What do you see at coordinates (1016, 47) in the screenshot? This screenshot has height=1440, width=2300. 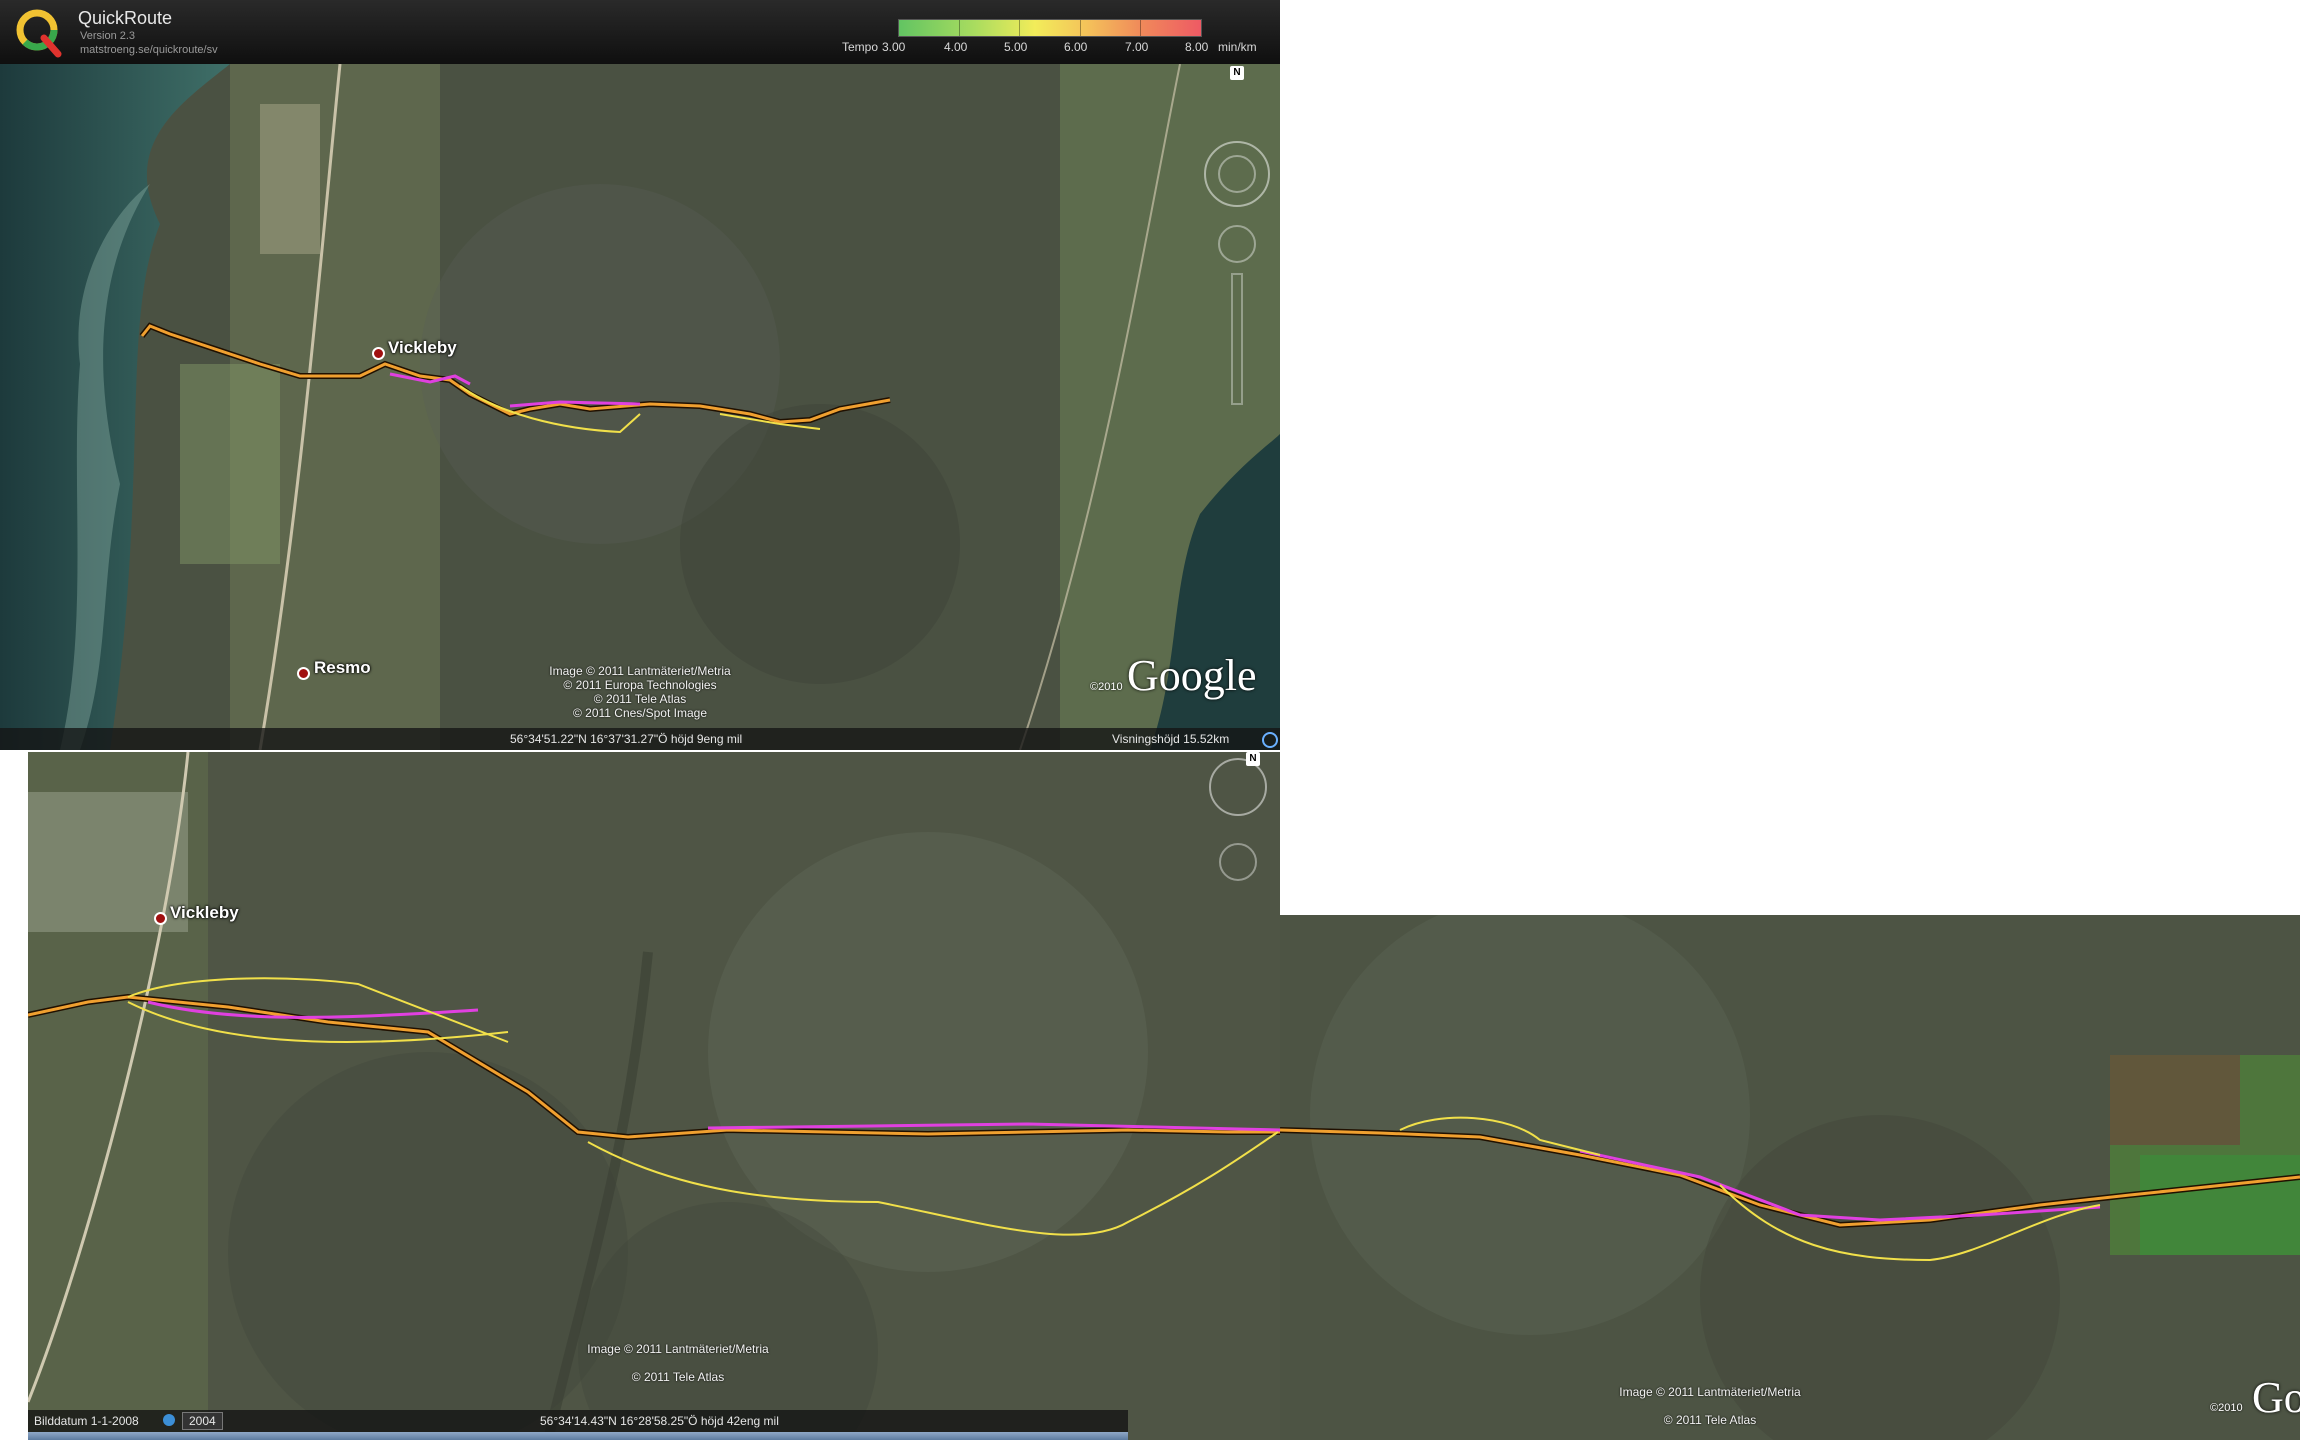 I see `scale-tick-label: 5.00` at bounding box center [1016, 47].